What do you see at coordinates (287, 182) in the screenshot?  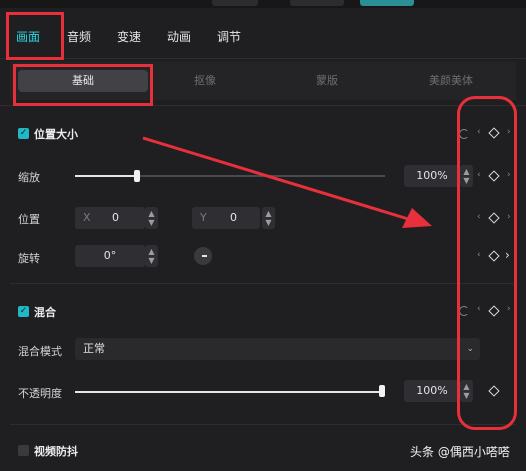 I see `annotation-arrow` at bounding box center [287, 182].